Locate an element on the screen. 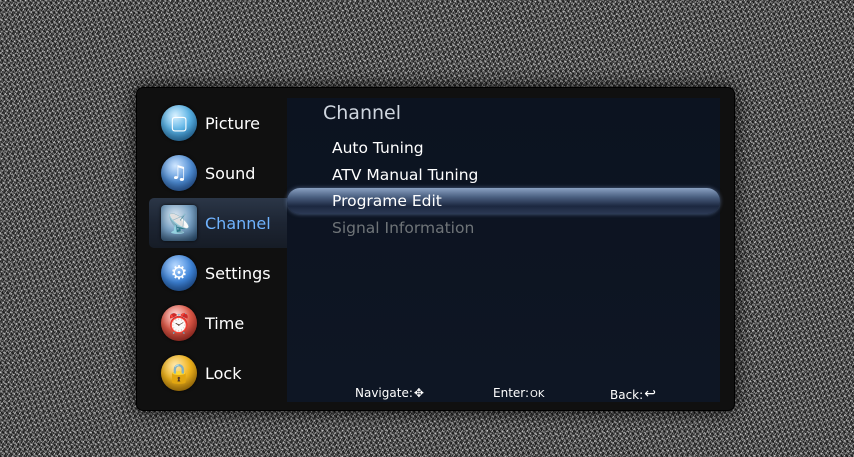 Image resolution: width=854 pixels, height=457 pixels. sidebar-item-picture: ▢ Picture is located at coordinates (212, 123).